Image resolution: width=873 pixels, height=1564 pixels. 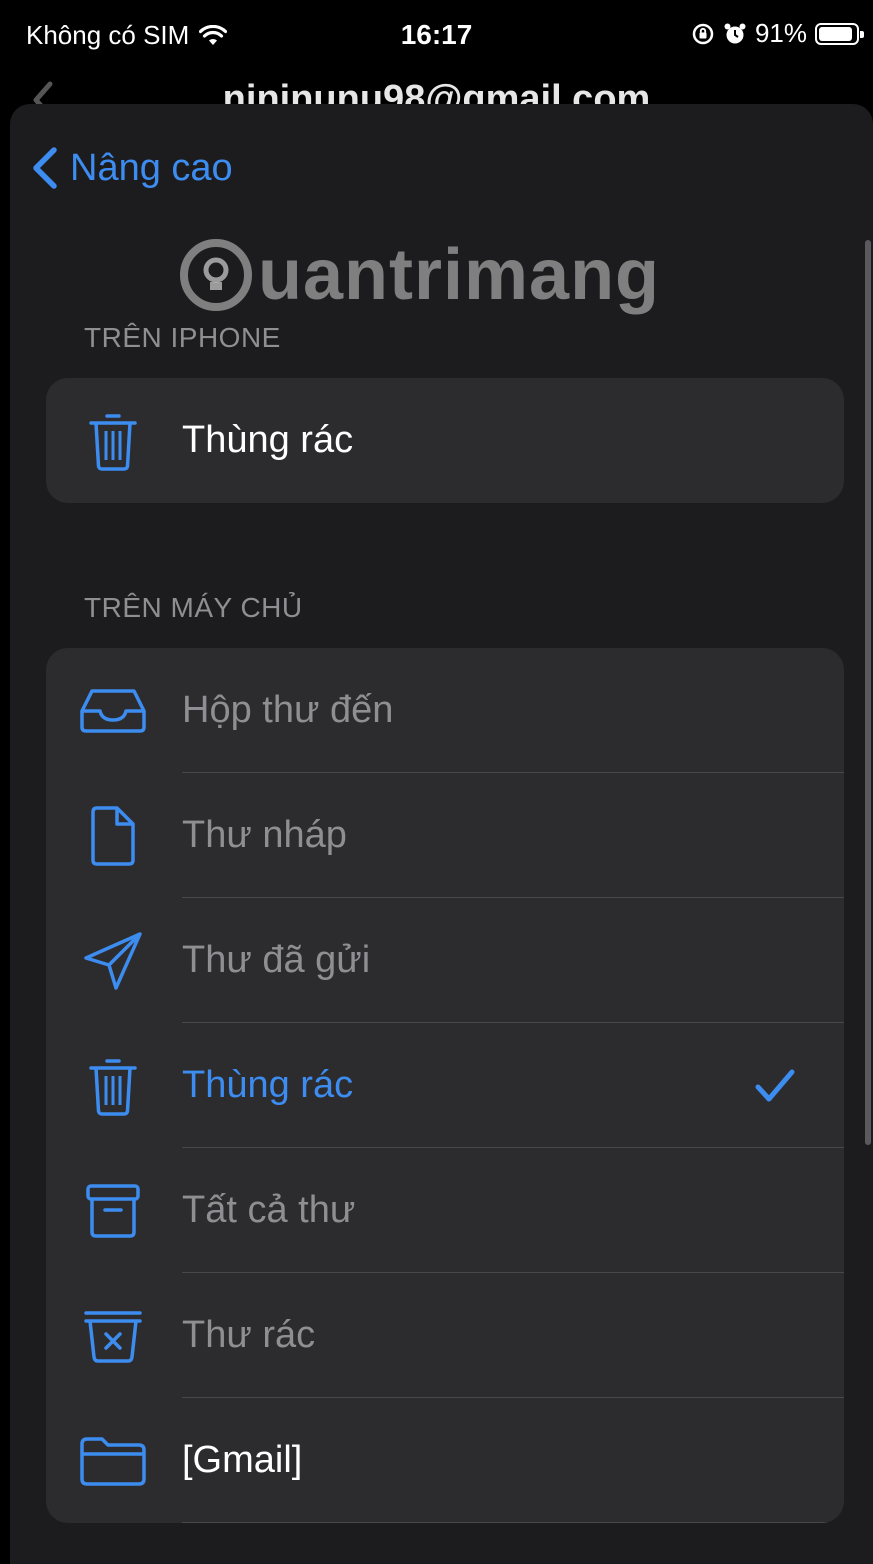 What do you see at coordinates (264, 835) in the screenshot?
I see `mailbox-label: Thư nháp` at bounding box center [264, 835].